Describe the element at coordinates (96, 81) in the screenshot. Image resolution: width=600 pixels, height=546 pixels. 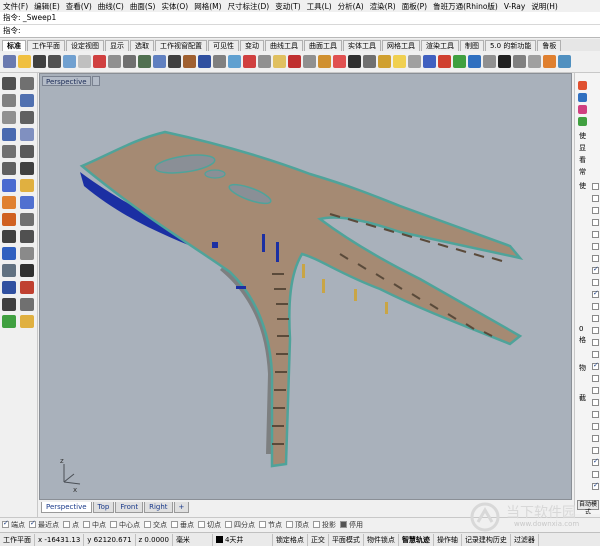
I see `viewport-menu-chevron-icon` at that location.